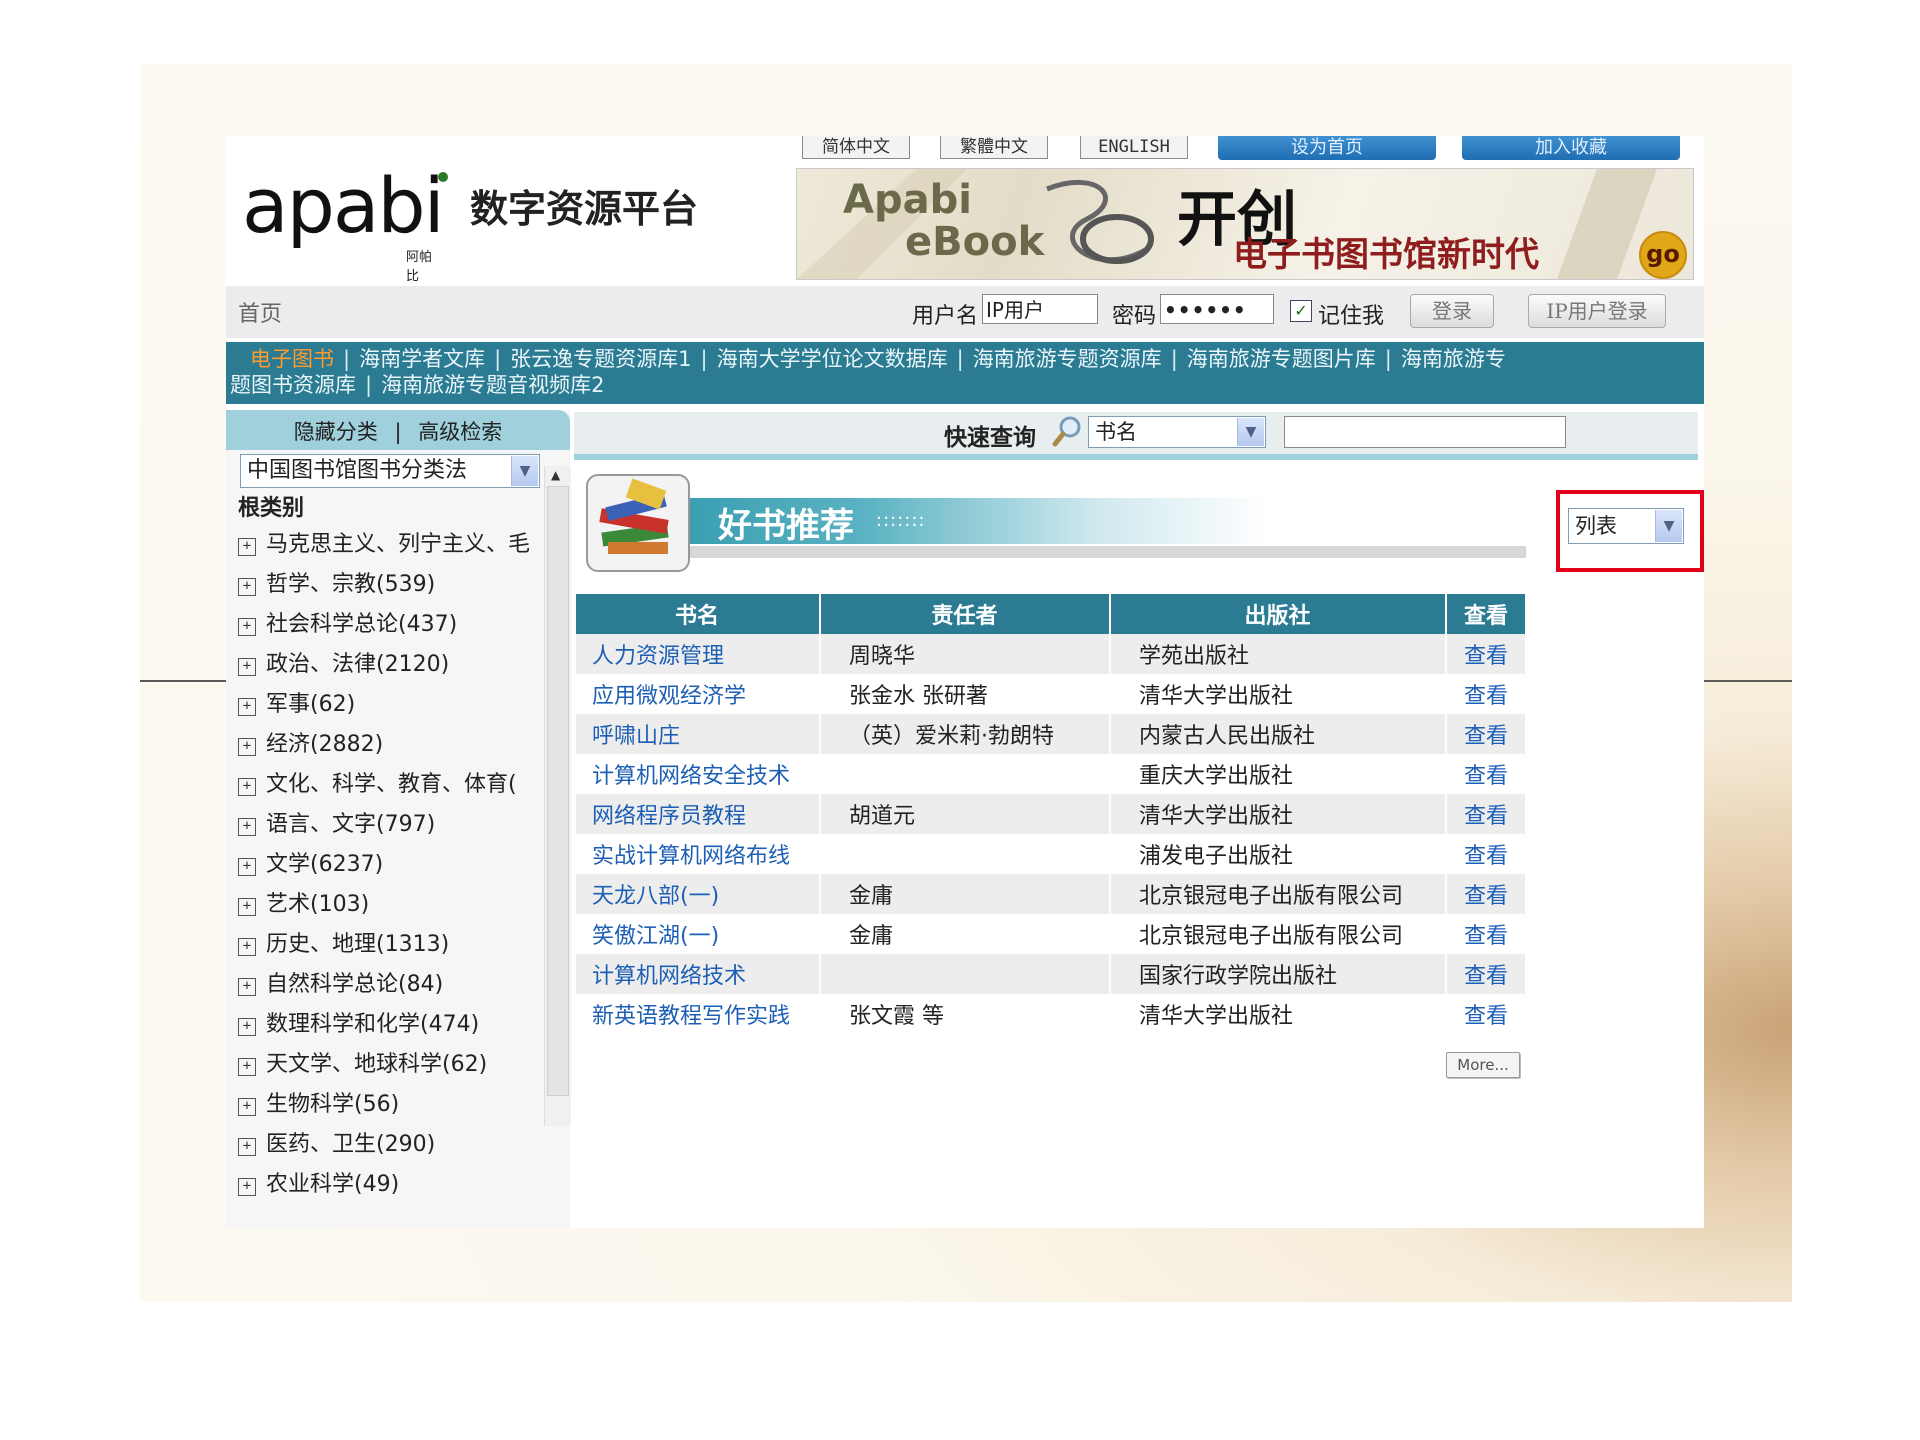  What do you see at coordinates (393, 1182) in the screenshot?
I see `category-item: + 农业科学(49)` at bounding box center [393, 1182].